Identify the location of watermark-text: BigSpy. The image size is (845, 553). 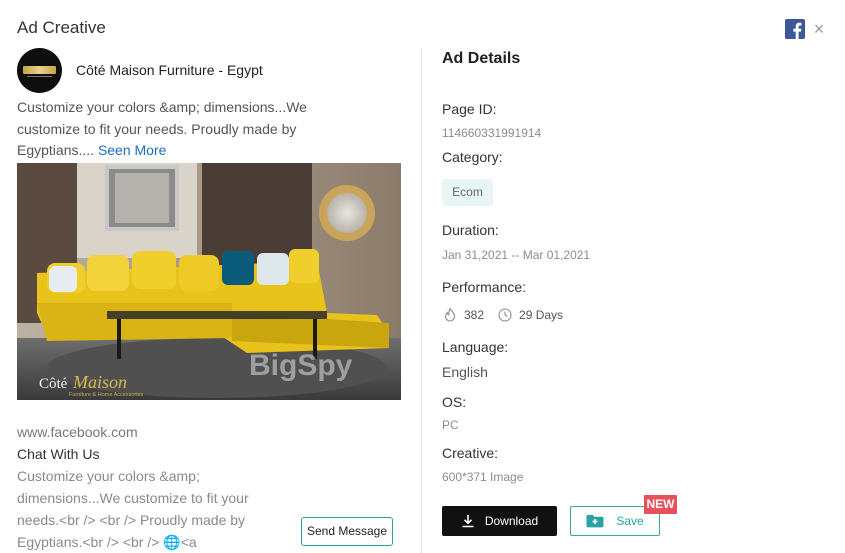
(301, 365).